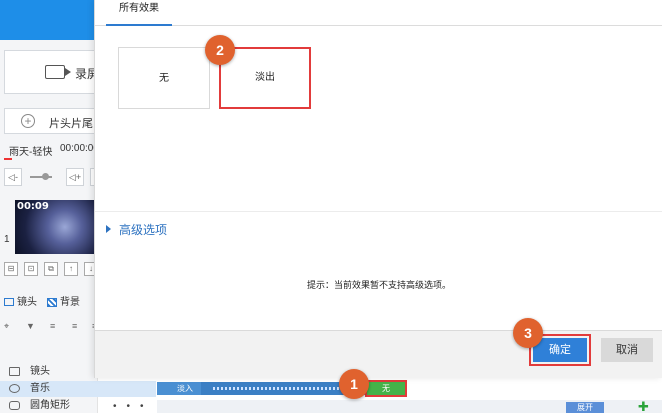 This screenshot has height=413, width=662. What do you see at coordinates (9, 302) in the screenshot?
I see `lens-icon` at bounding box center [9, 302].